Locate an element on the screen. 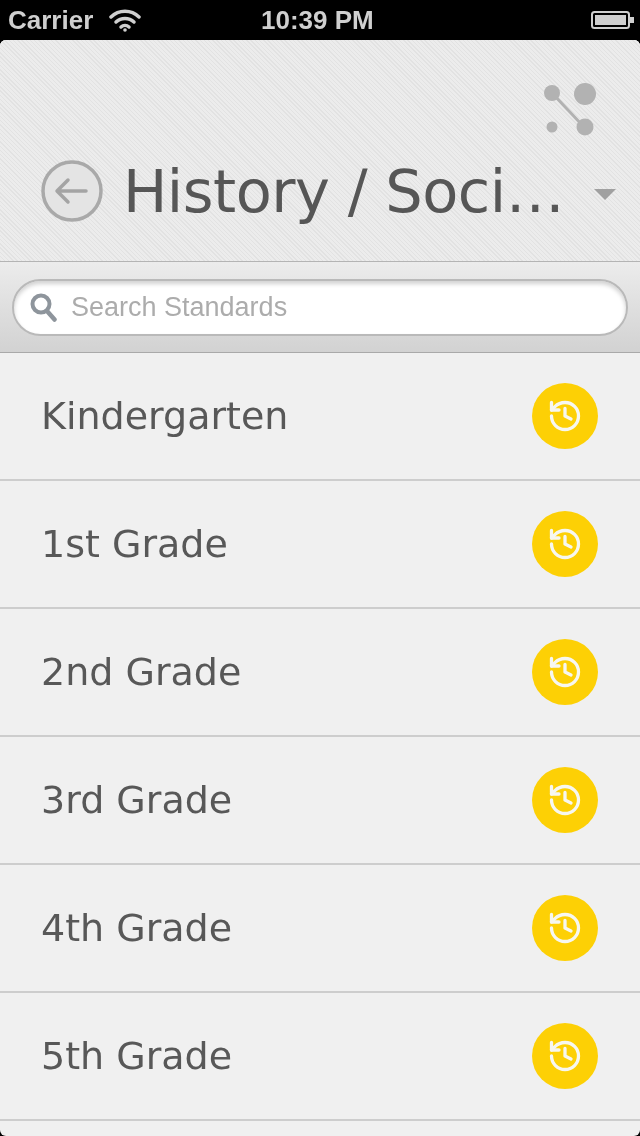  wifi-icon is located at coordinates (125, 20).